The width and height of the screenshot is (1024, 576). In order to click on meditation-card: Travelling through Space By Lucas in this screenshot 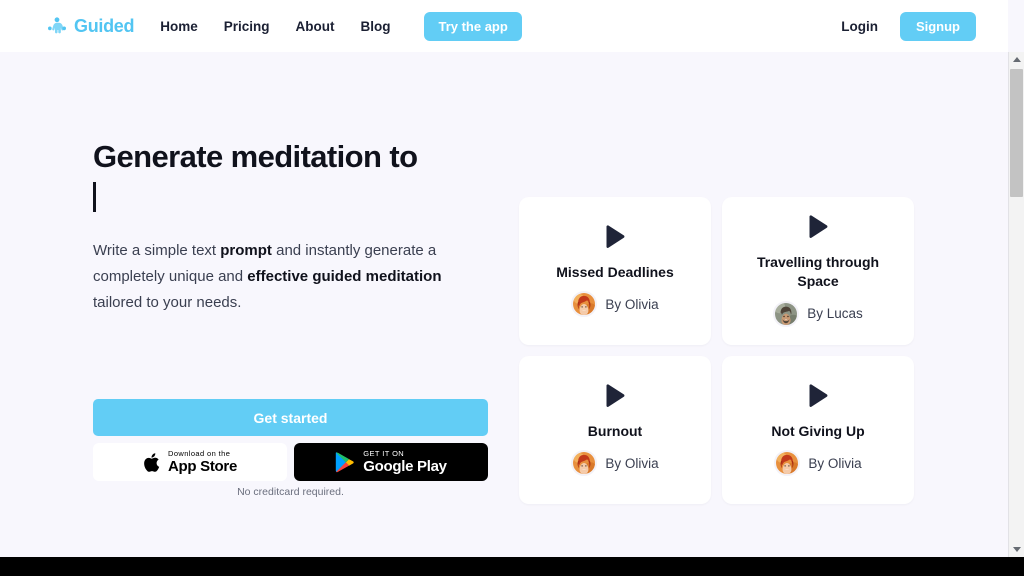, I will do `click(818, 271)`.